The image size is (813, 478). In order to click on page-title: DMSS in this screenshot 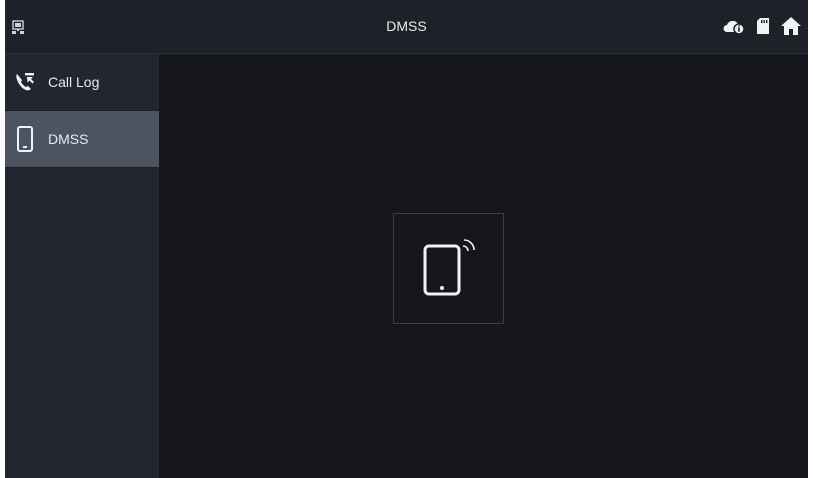, I will do `click(406, 26)`.